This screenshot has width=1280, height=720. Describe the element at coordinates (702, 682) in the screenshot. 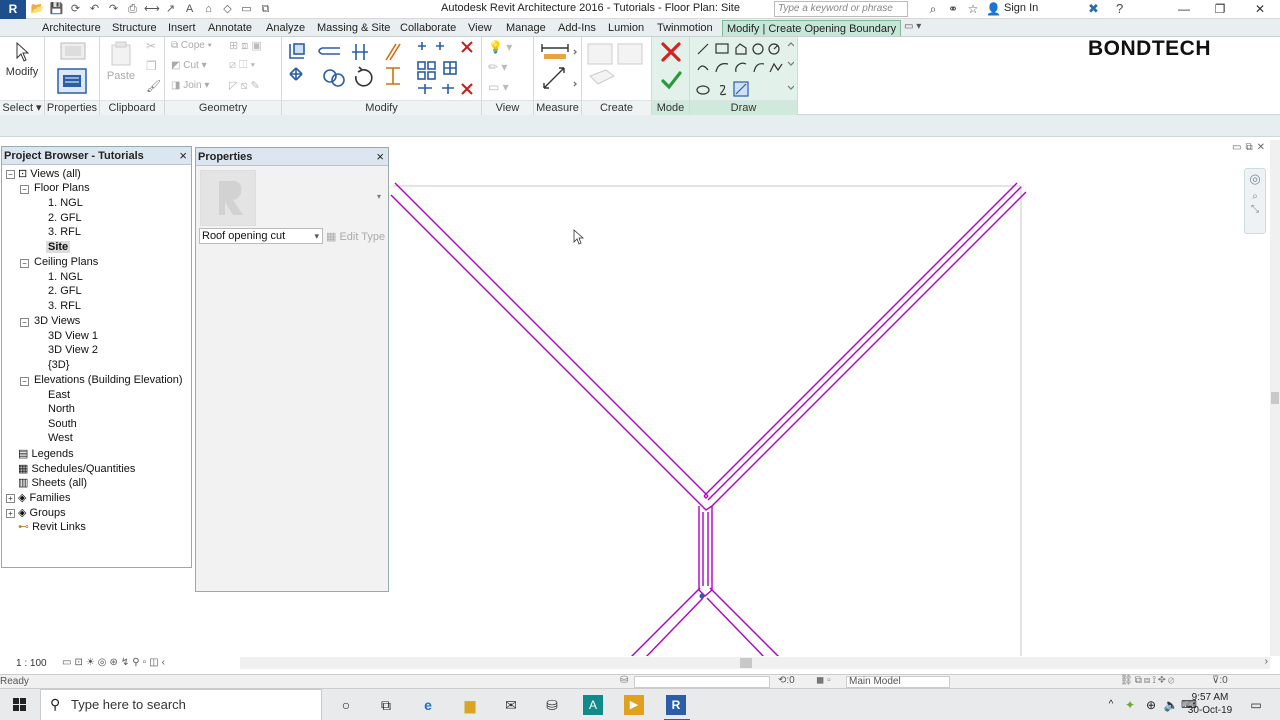

I see `workset-dropdown` at that location.